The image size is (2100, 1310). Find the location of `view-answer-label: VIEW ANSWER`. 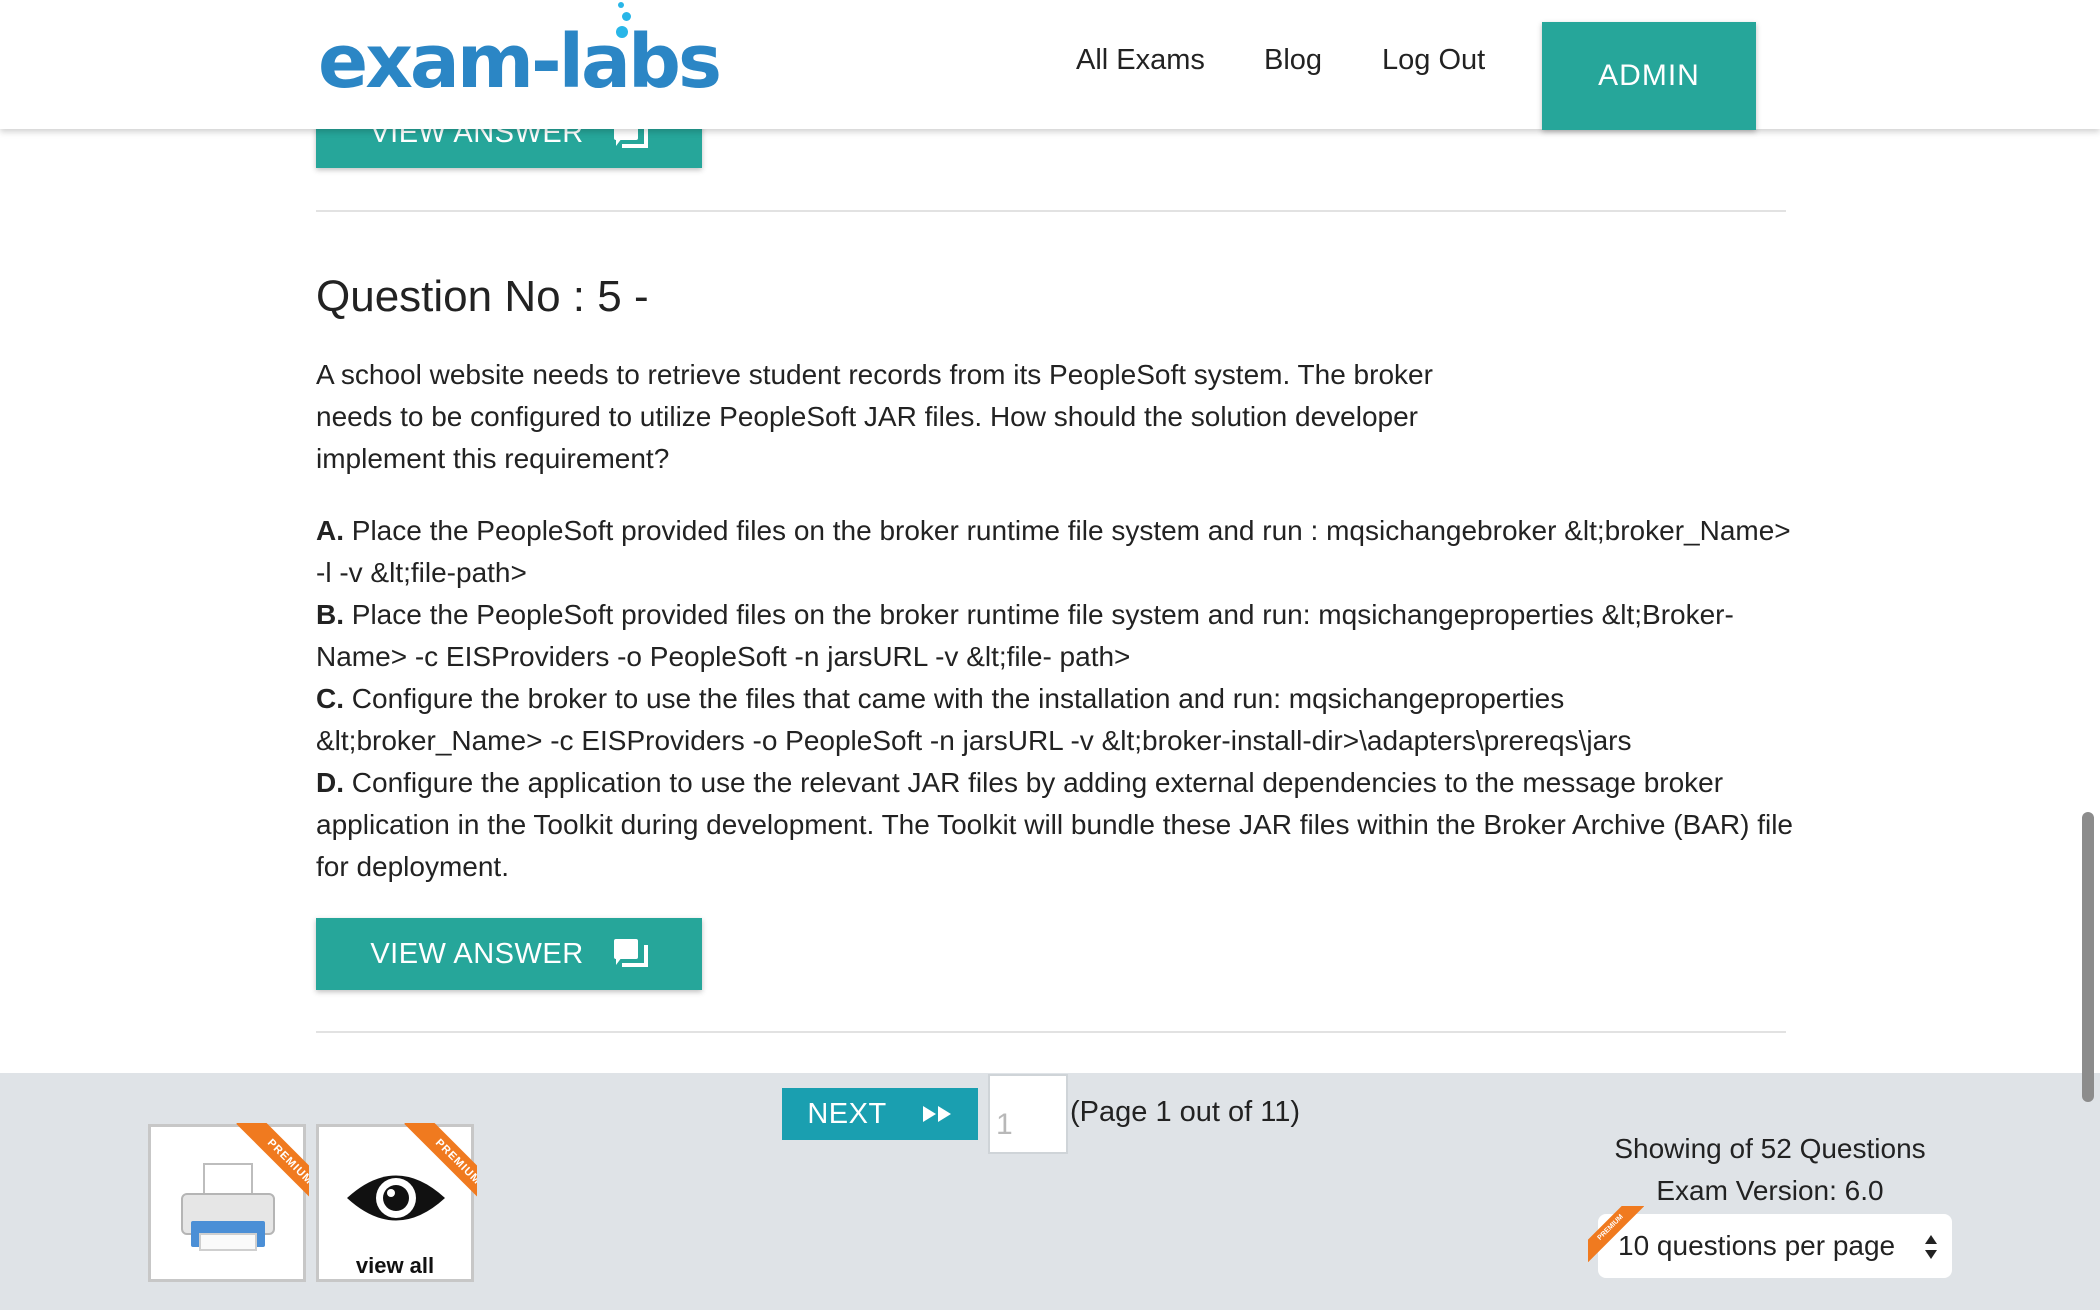

view-answer-label: VIEW ANSWER is located at coordinates (477, 953).